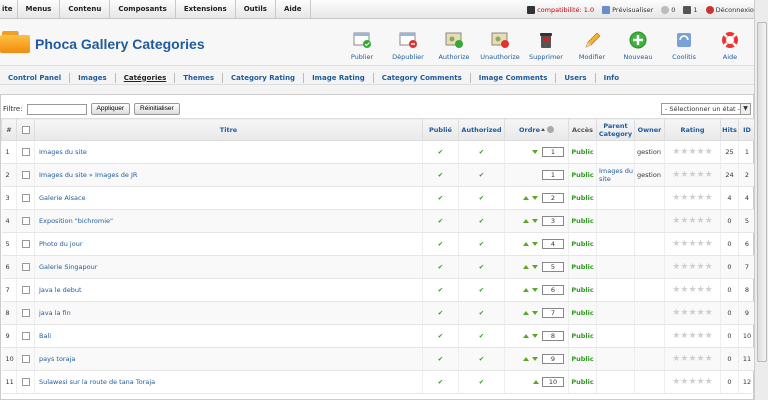  I want to click on tab-users: Users, so click(576, 77).